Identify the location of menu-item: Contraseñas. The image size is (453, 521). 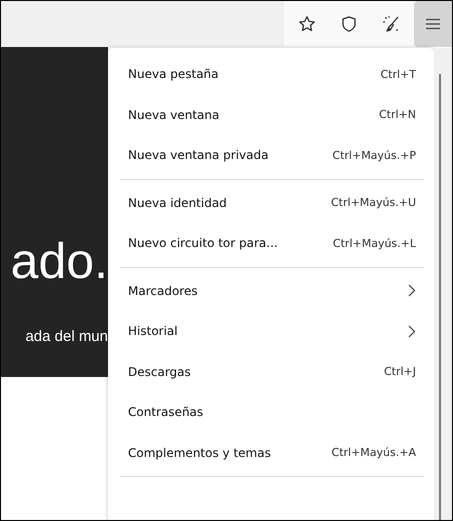
(272, 412).